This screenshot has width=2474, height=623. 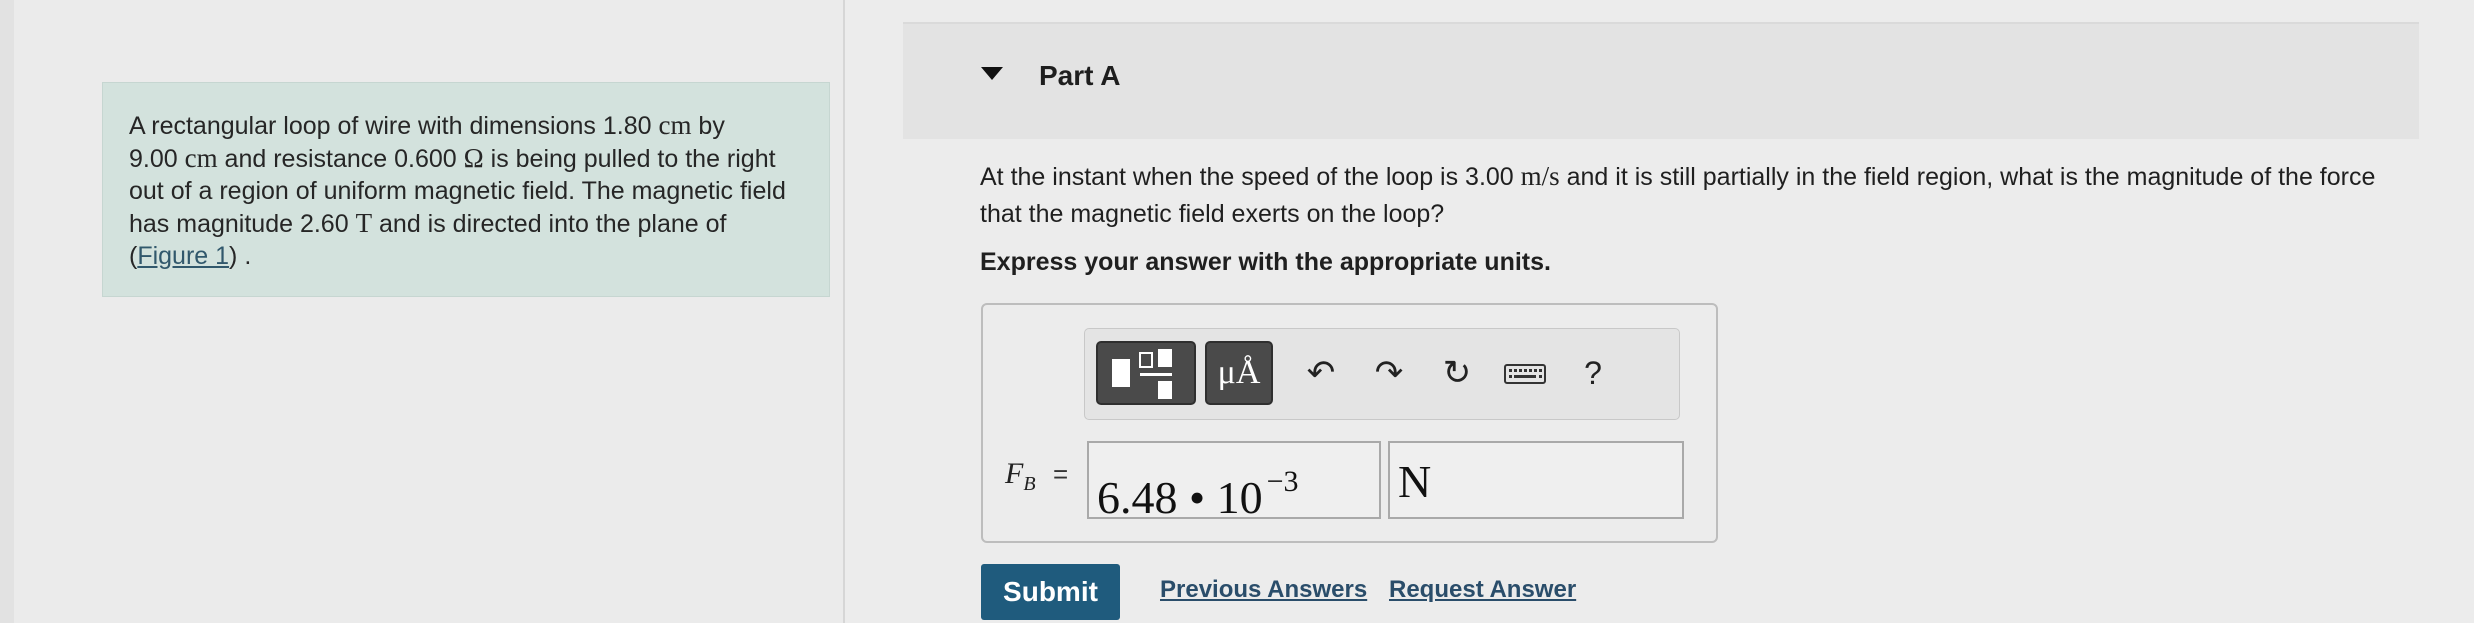 I want to click on unit-ohm: Ω, so click(x=473, y=158).